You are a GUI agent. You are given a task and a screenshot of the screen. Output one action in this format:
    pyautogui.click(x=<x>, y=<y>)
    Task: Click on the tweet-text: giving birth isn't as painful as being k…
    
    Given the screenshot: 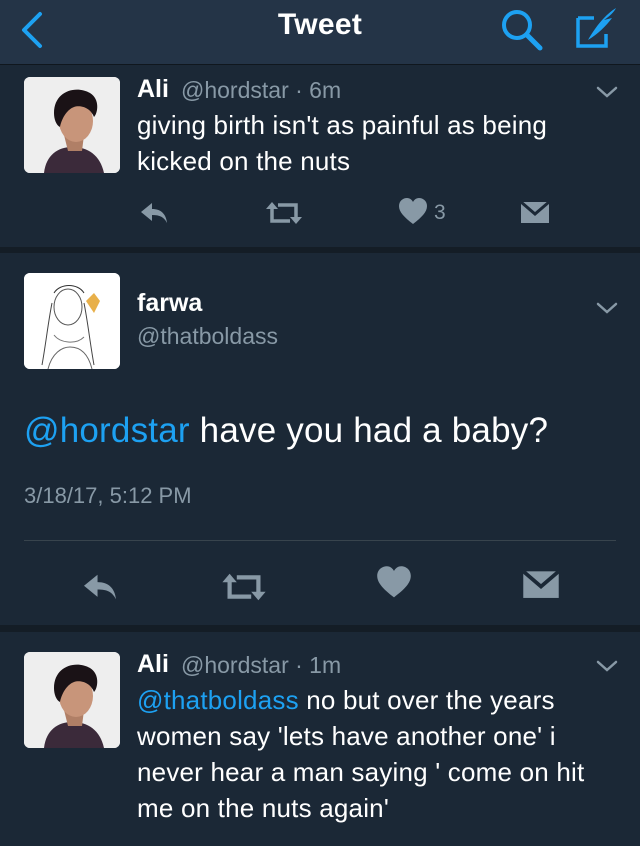 What is the action you would take?
    pyautogui.click(x=342, y=143)
    